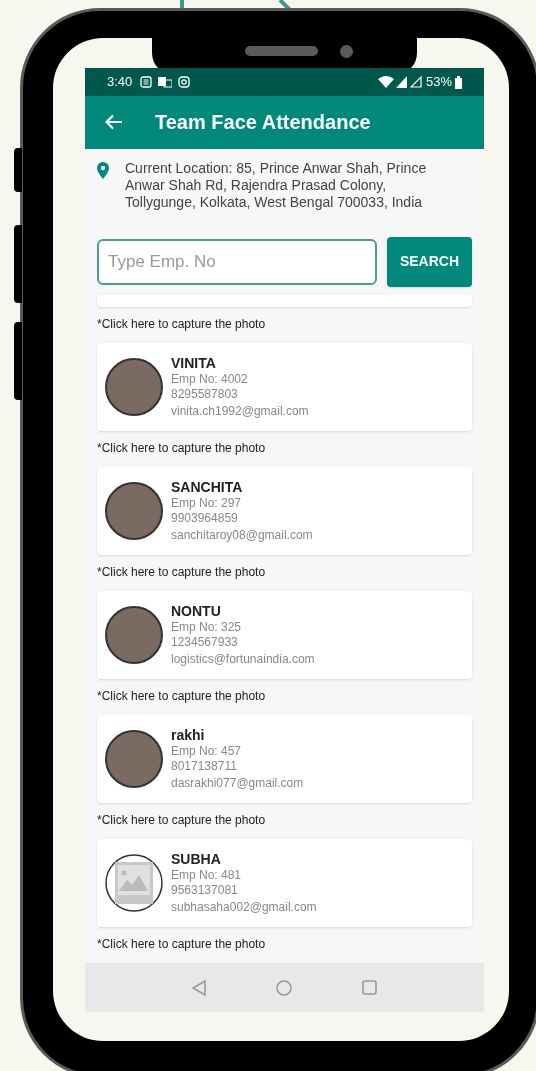  Describe the element at coordinates (210, 379) in the screenshot. I see `employee-number: Emp No: 4002` at that location.